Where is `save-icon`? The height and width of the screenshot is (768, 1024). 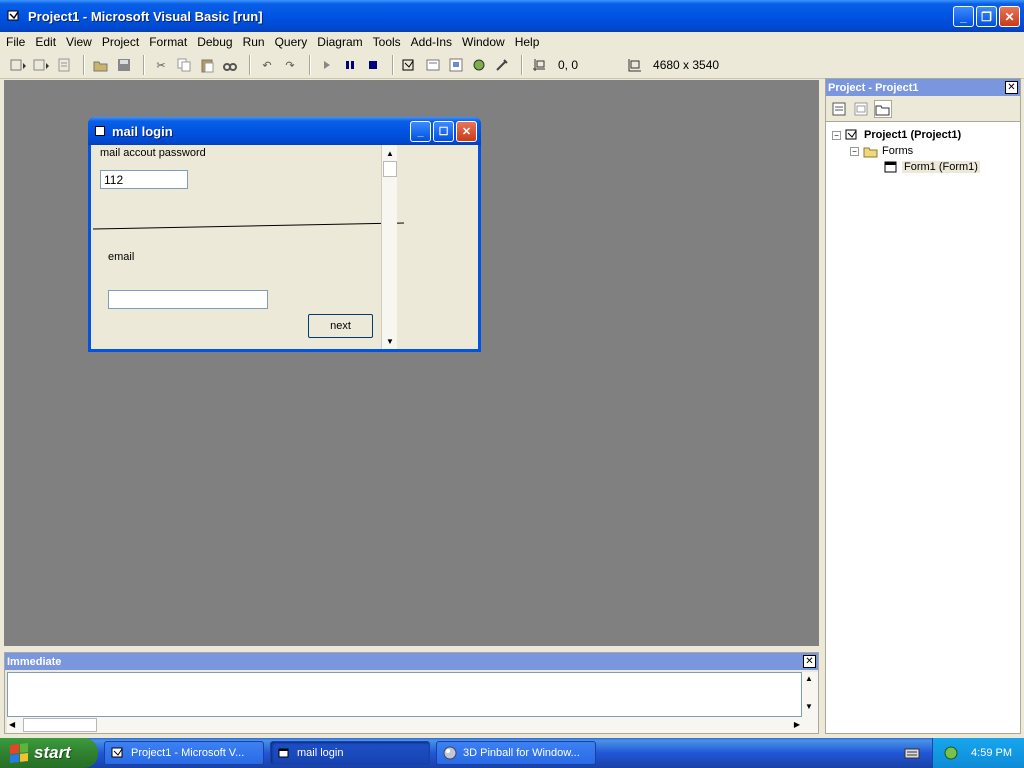 save-icon is located at coordinates (124, 65).